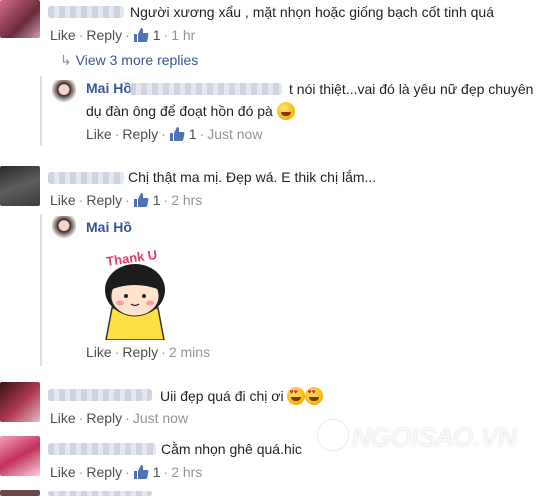 The image size is (550, 496). I want to click on reply-arrow-icon: ↳, so click(68, 60).